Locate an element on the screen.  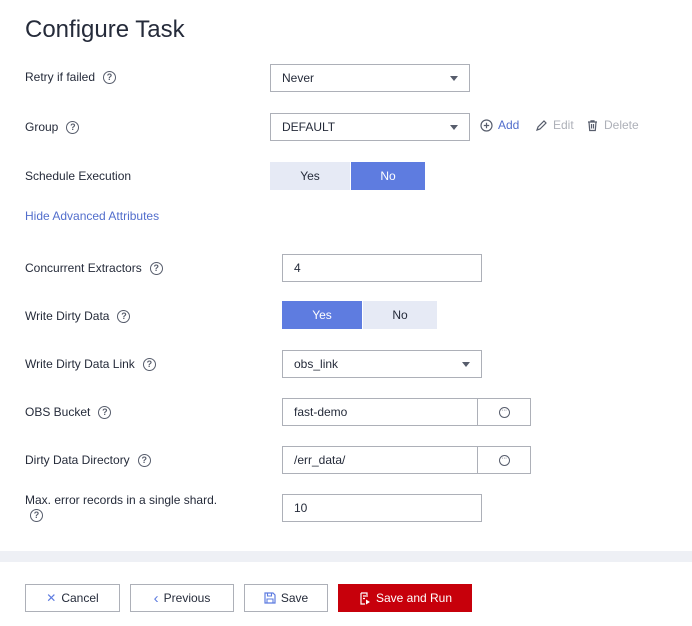
concurrent-label-row: Concurrent Extractors ? is located at coordinates (94, 268).